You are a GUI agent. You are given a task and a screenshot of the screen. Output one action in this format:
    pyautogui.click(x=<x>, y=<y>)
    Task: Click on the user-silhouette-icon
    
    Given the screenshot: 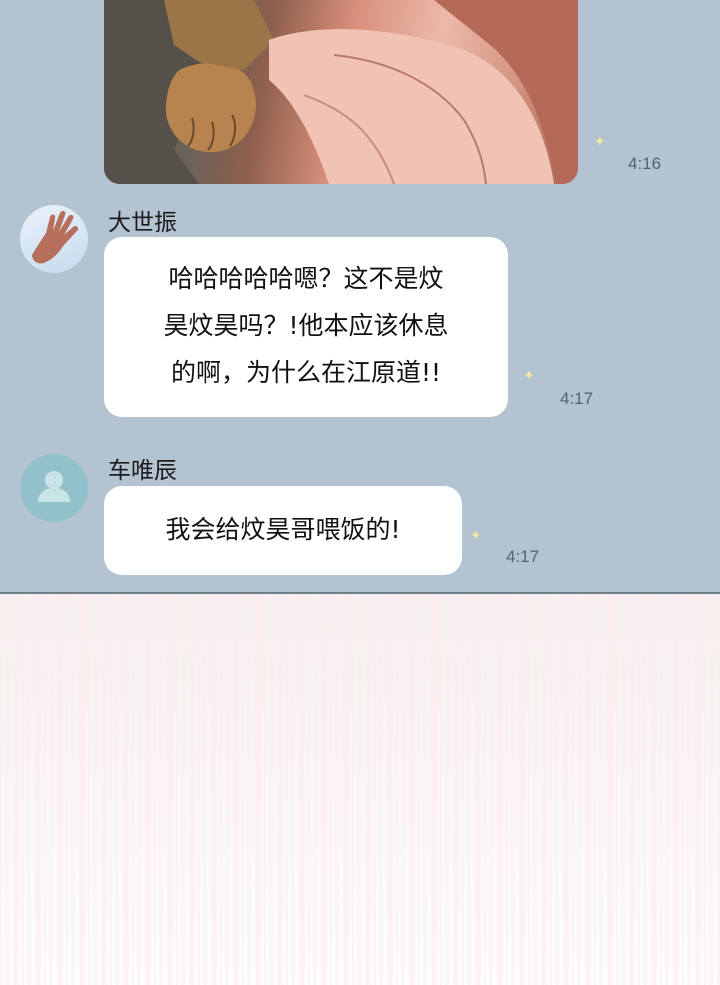 What is the action you would take?
    pyautogui.click(x=54, y=486)
    